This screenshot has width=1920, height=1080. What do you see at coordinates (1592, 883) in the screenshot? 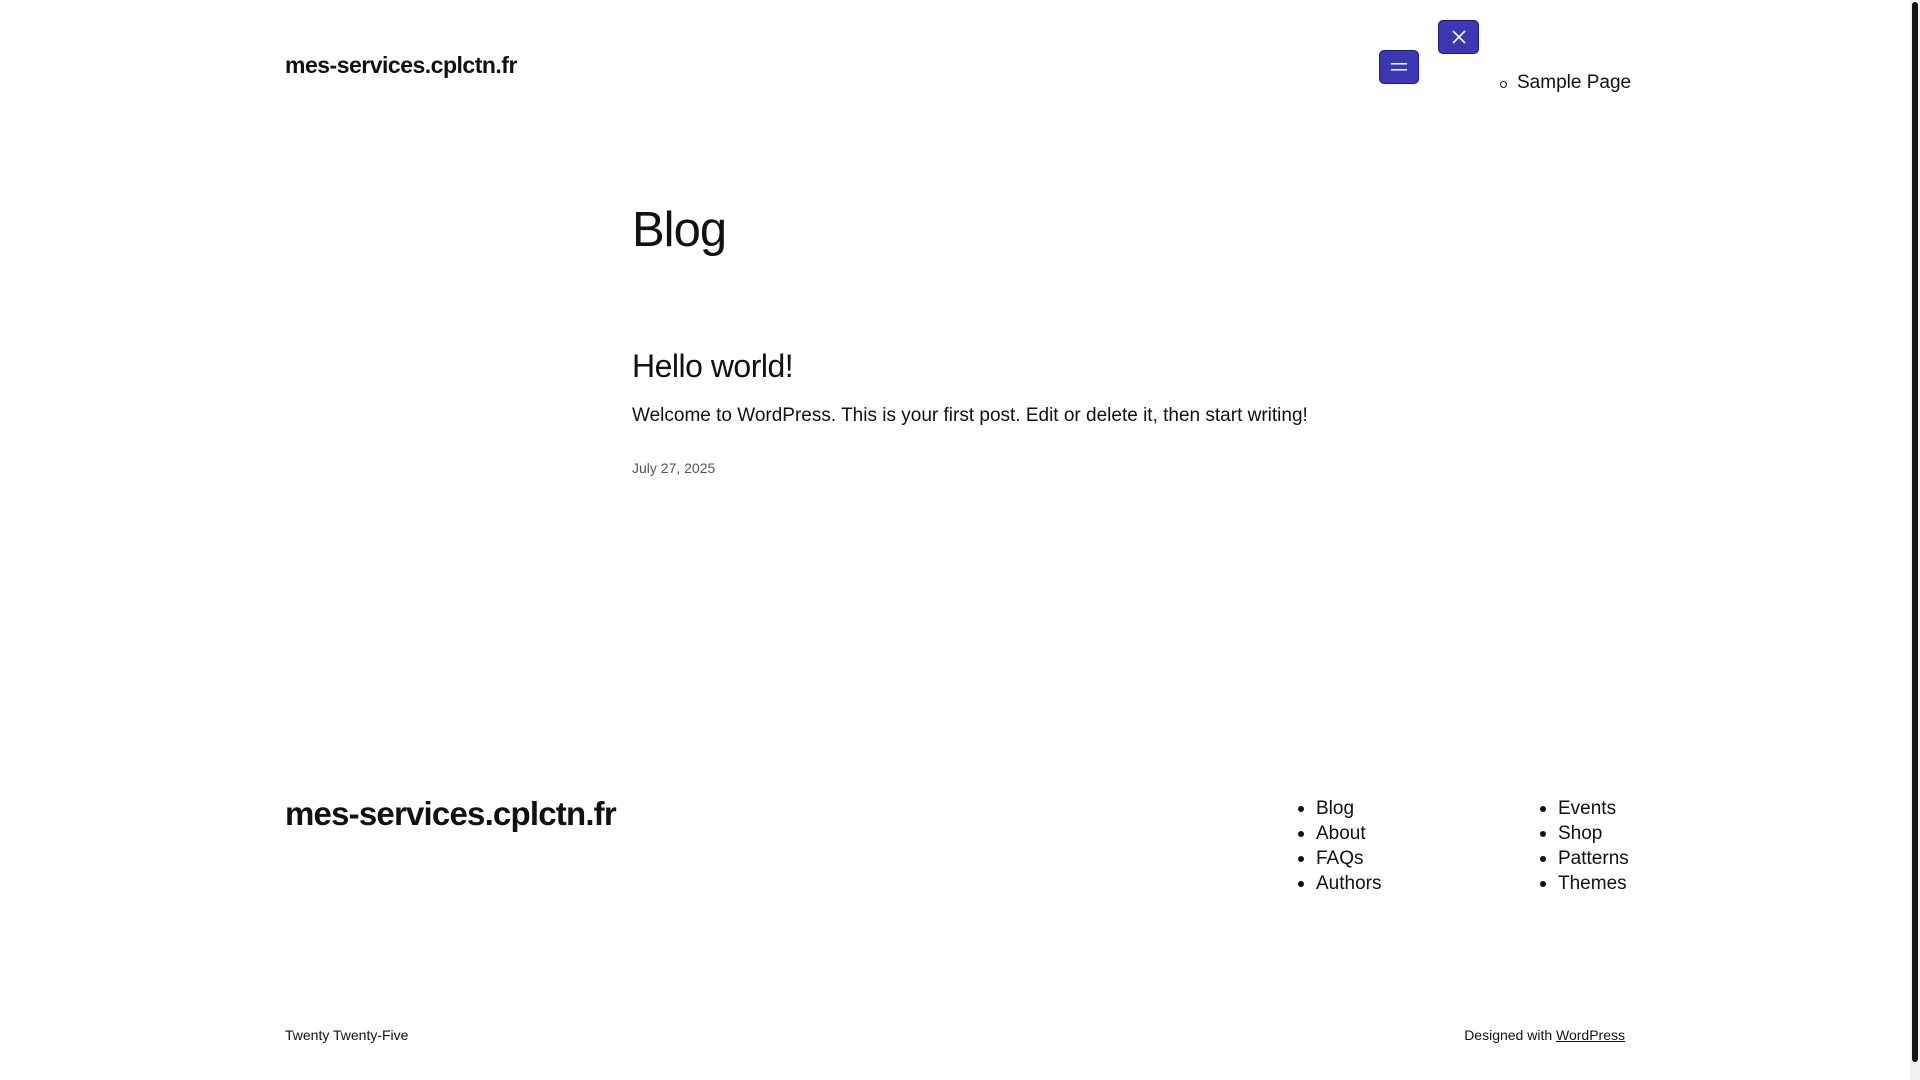
I see `footer-link-label: Themes` at bounding box center [1592, 883].